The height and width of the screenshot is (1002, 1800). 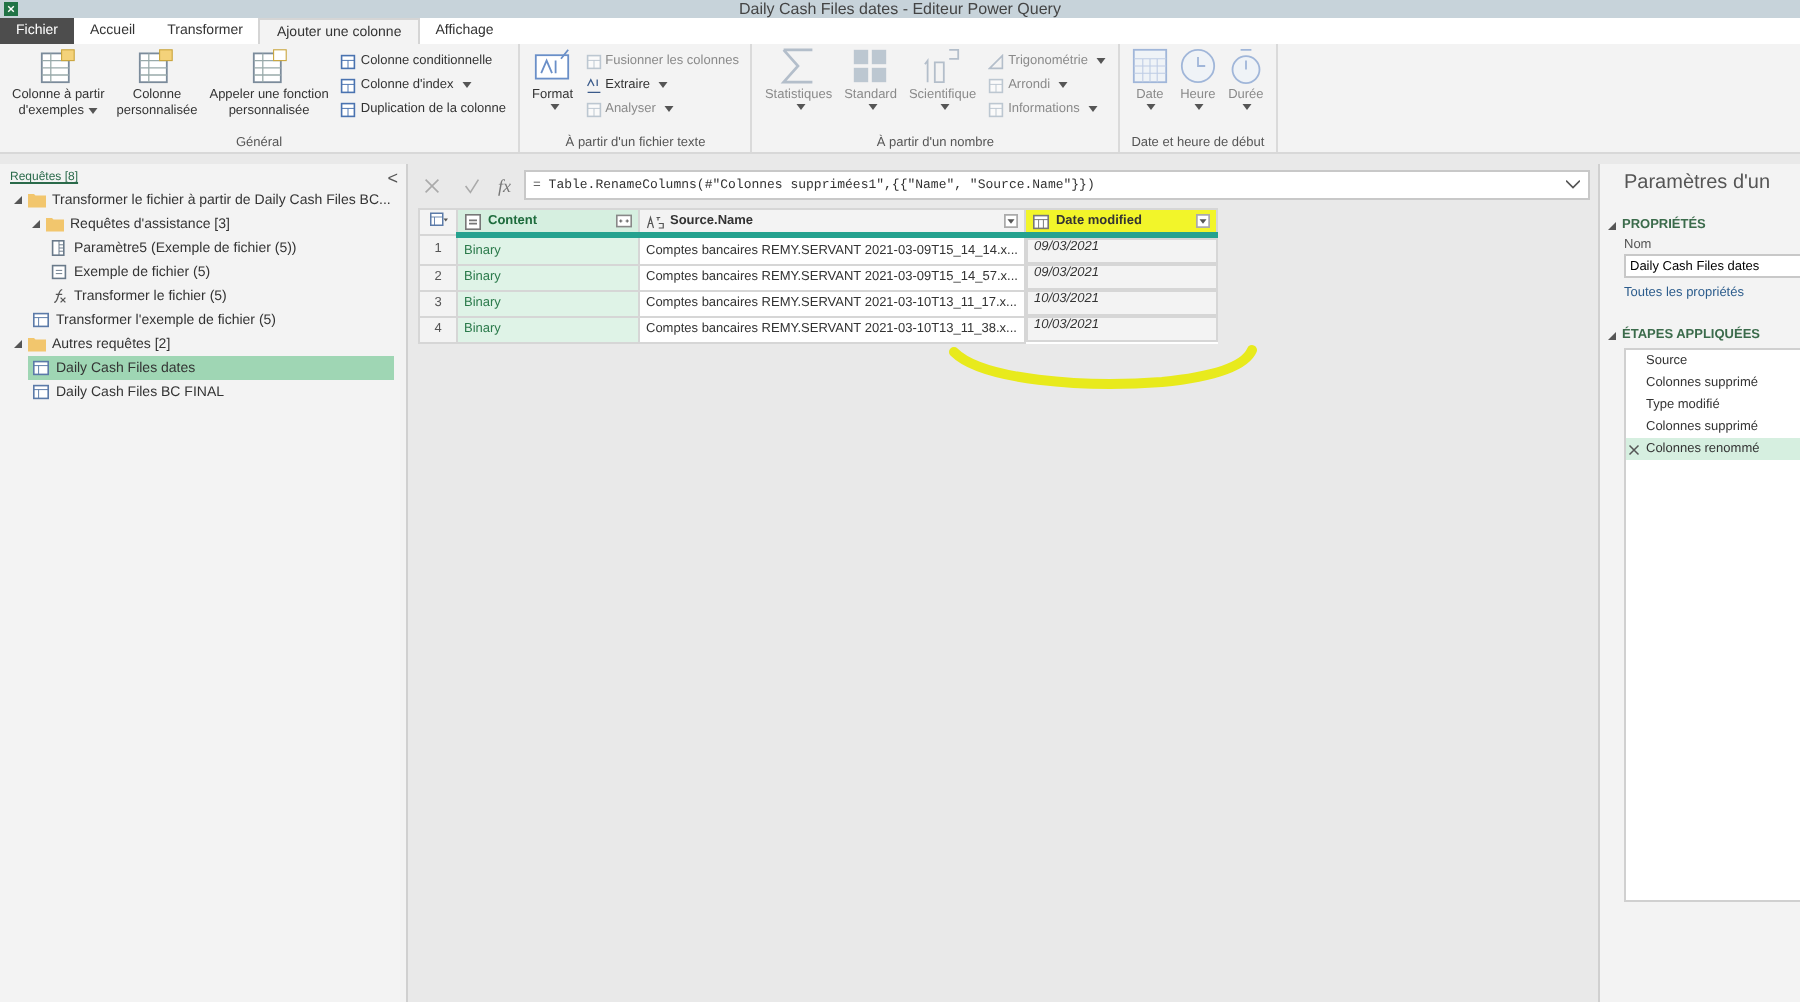 I want to click on collapse-button: <, so click(x=392, y=178).